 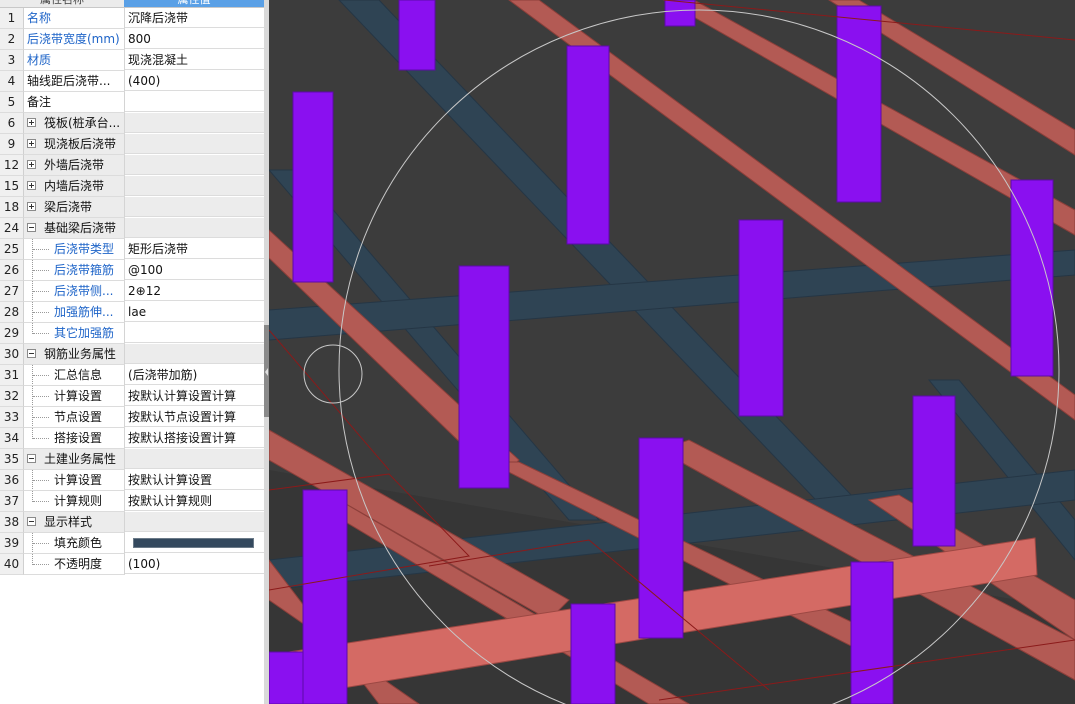 I want to click on property-row: 24 基础梁后浇带, so click(x=132, y=228).